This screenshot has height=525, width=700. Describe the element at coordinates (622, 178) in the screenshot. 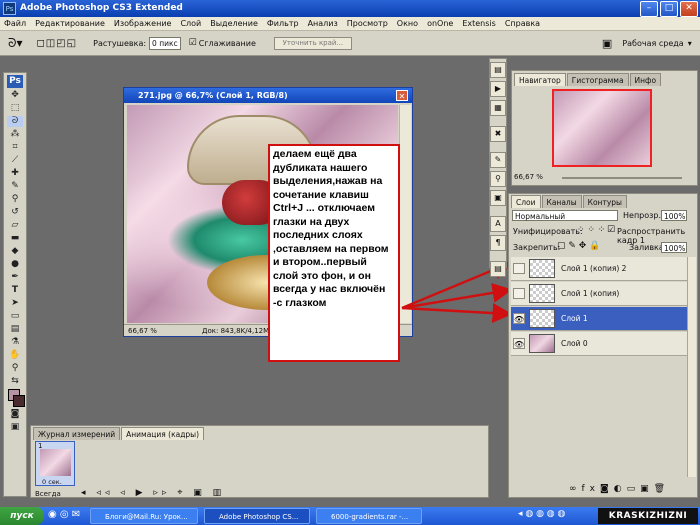

I see `zoom-slider` at that location.